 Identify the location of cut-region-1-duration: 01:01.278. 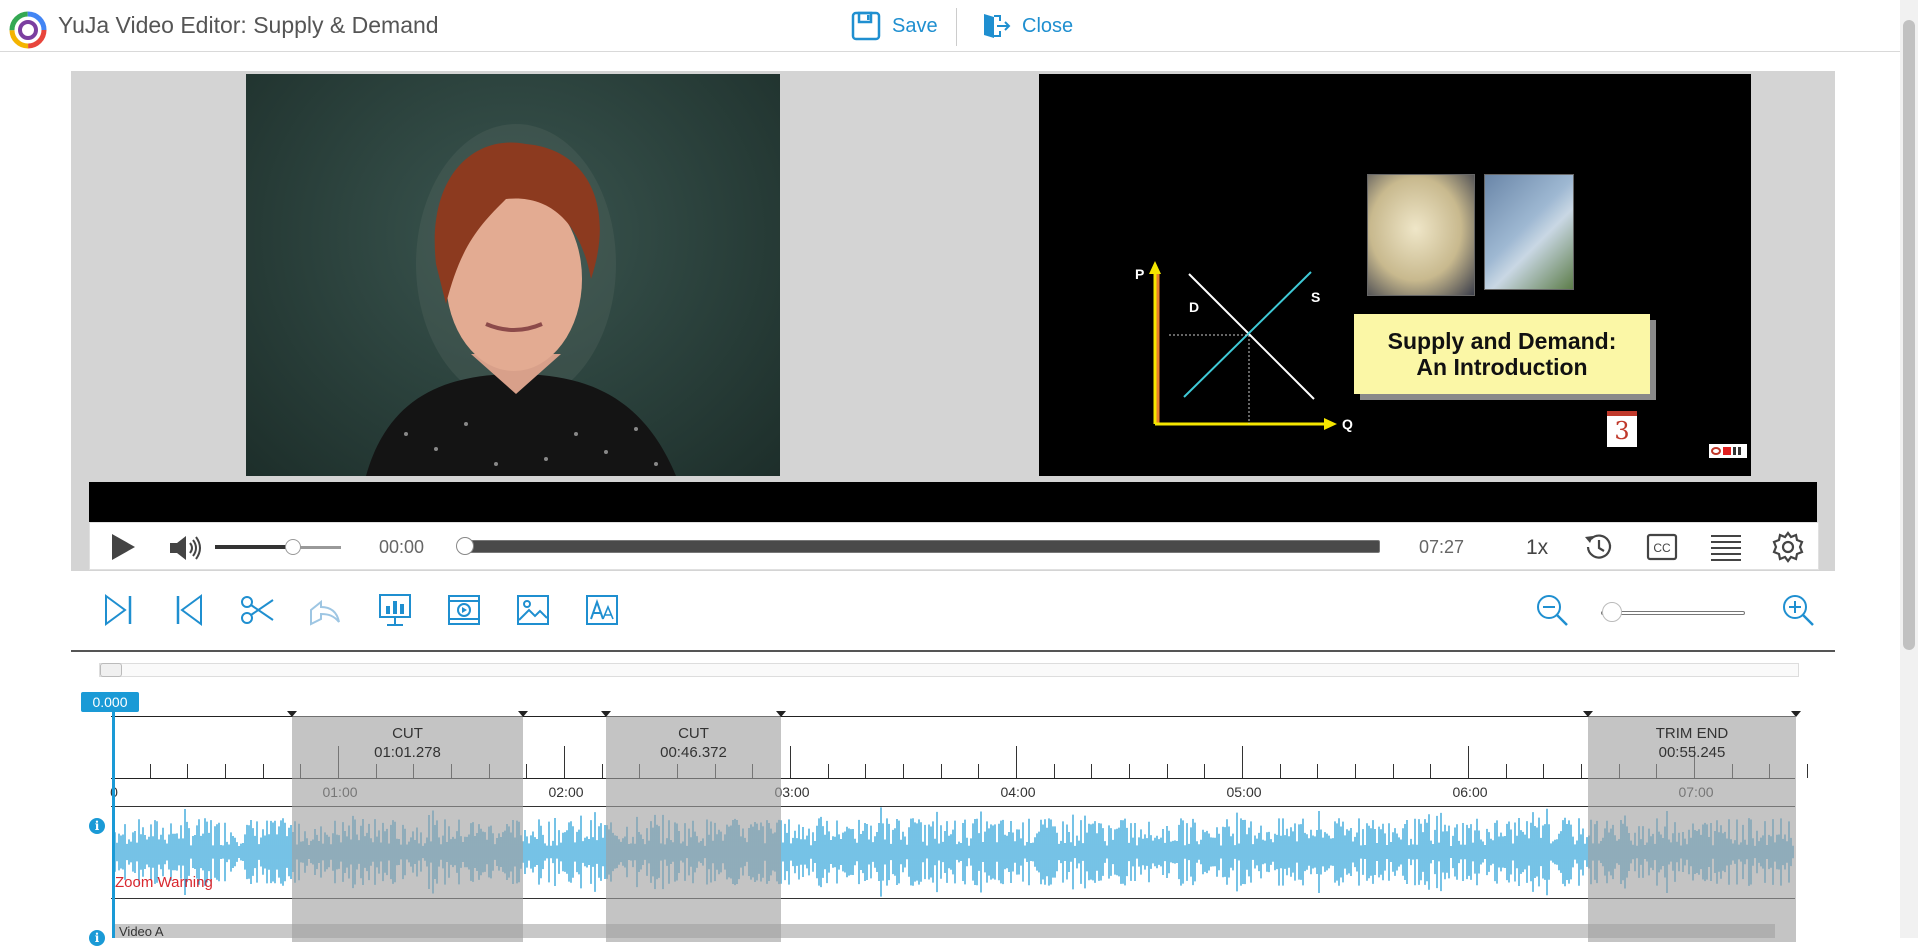
(407, 752).